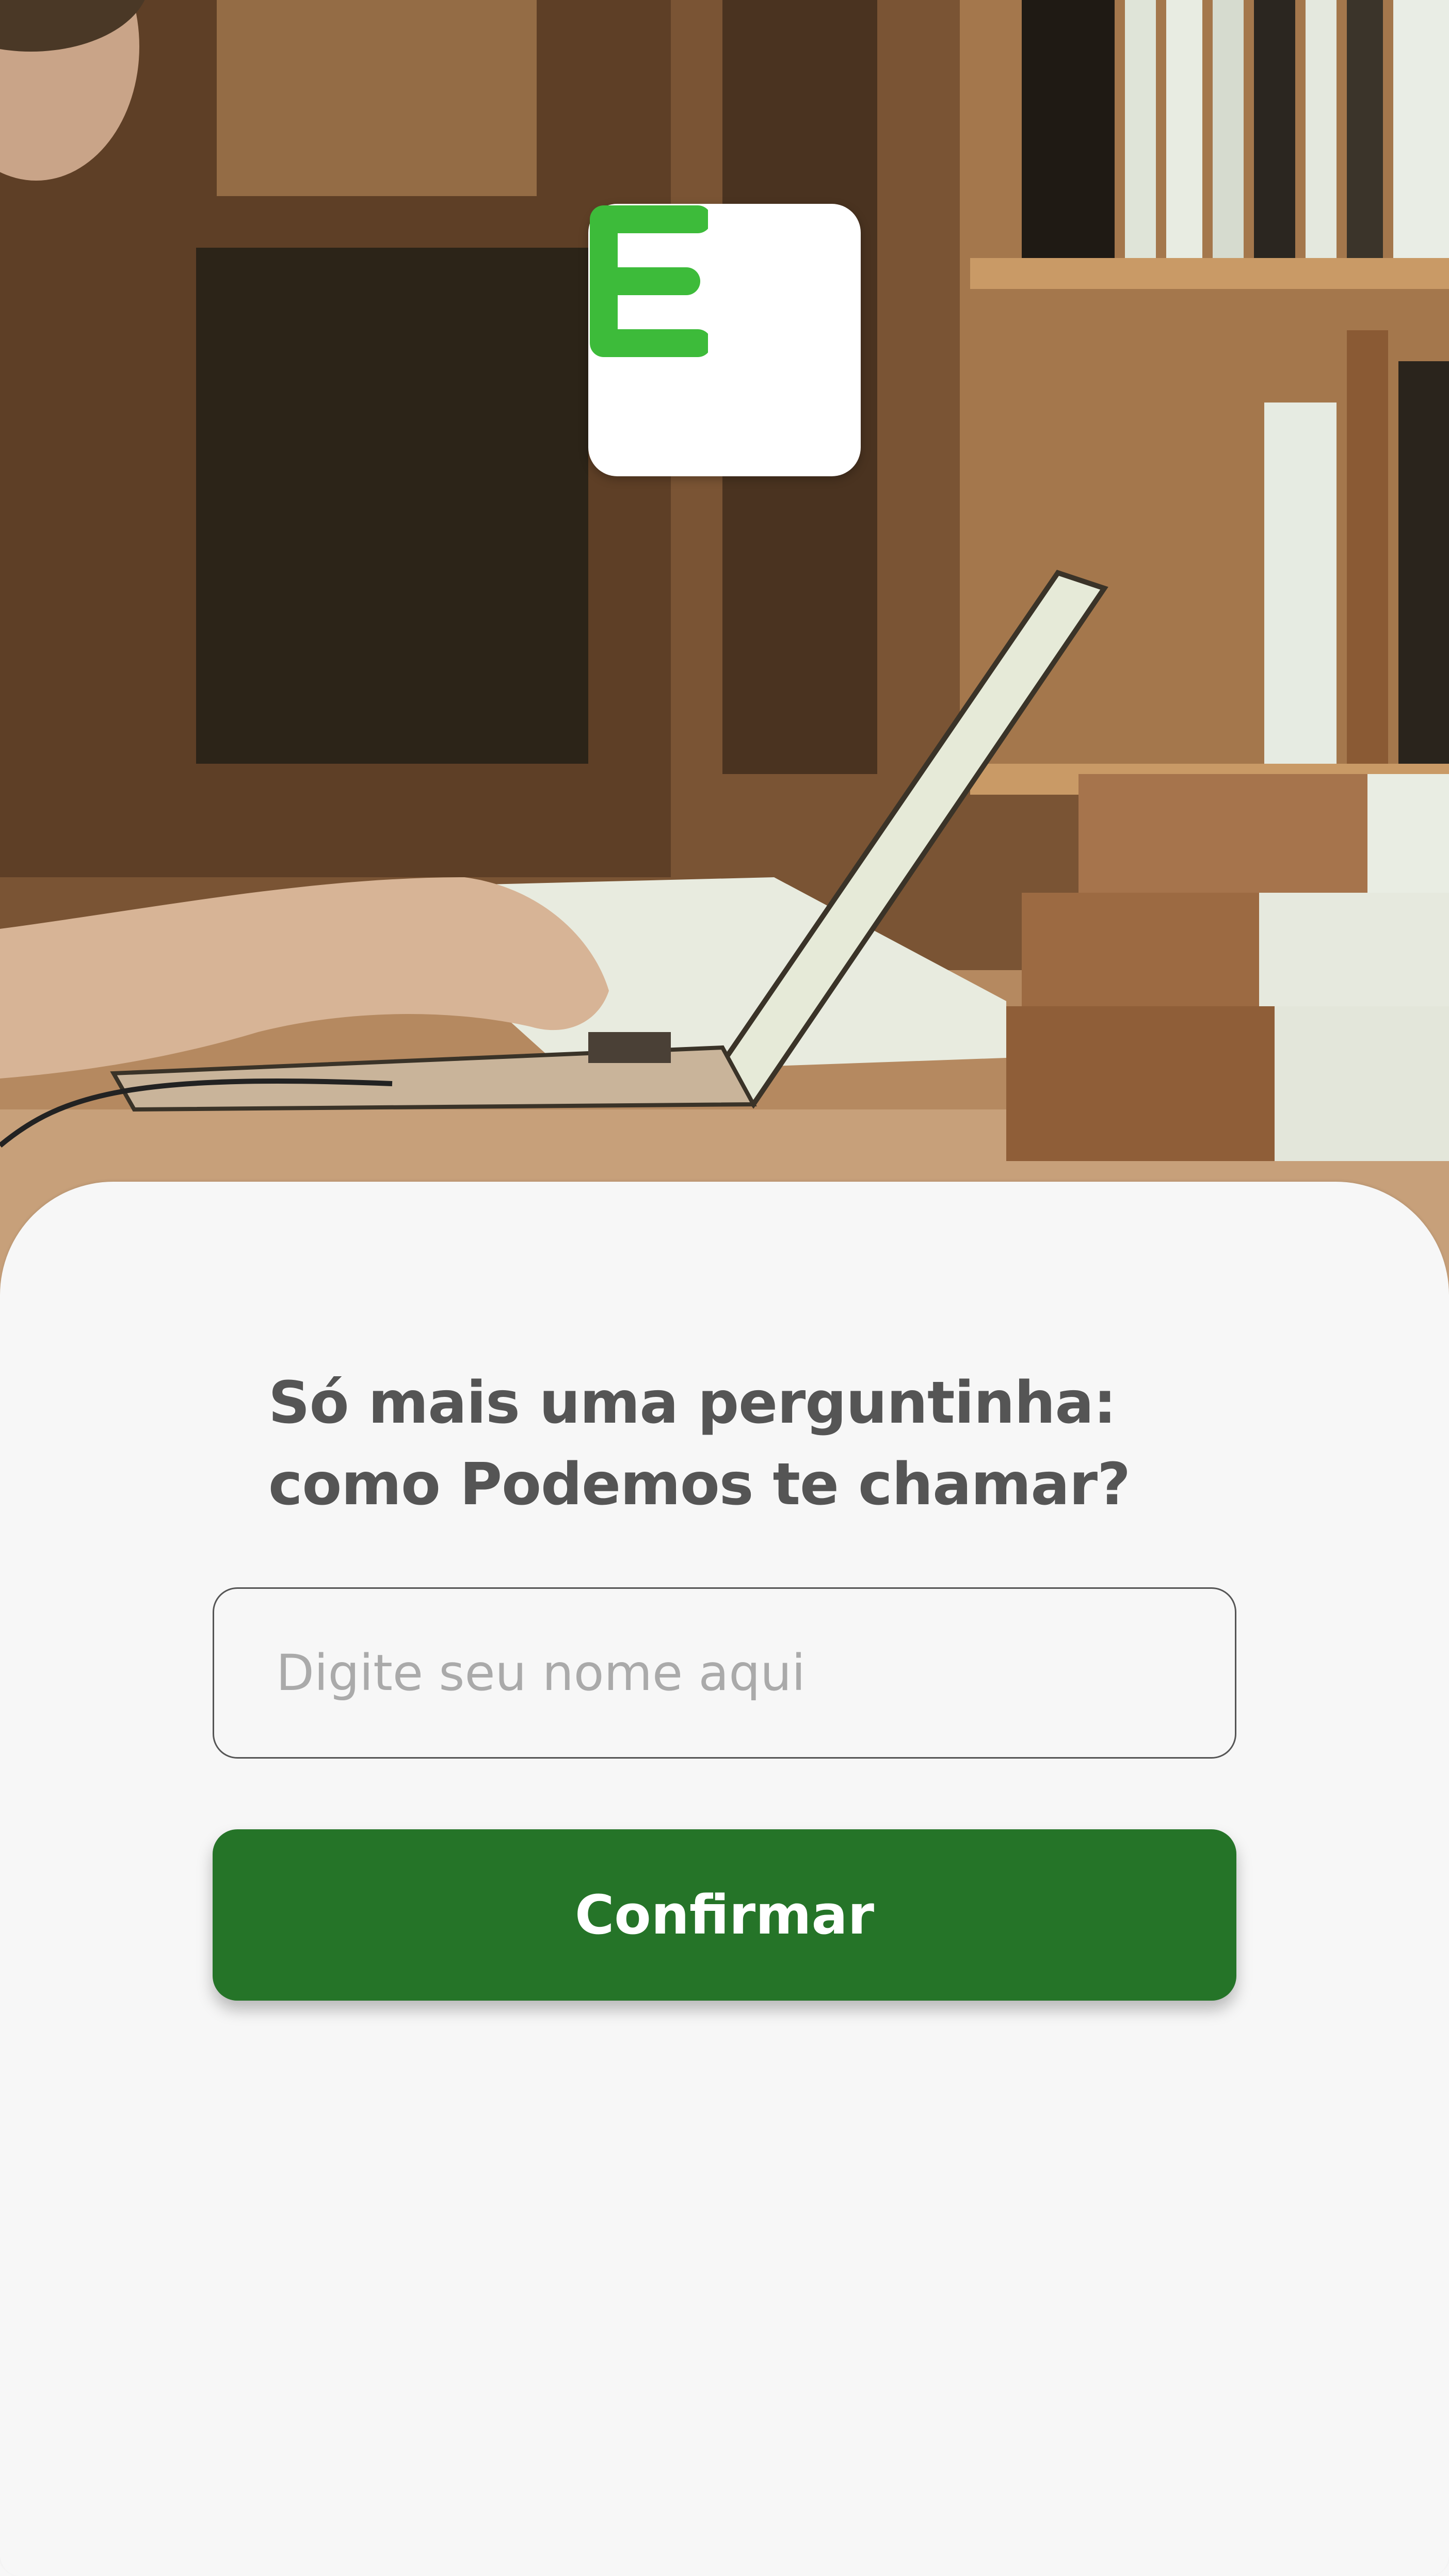 The width and height of the screenshot is (1449, 2576). What do you see at coordinates (725, 340) in the screenshot?
I see `app-logo` at bounding box center [725, 340].